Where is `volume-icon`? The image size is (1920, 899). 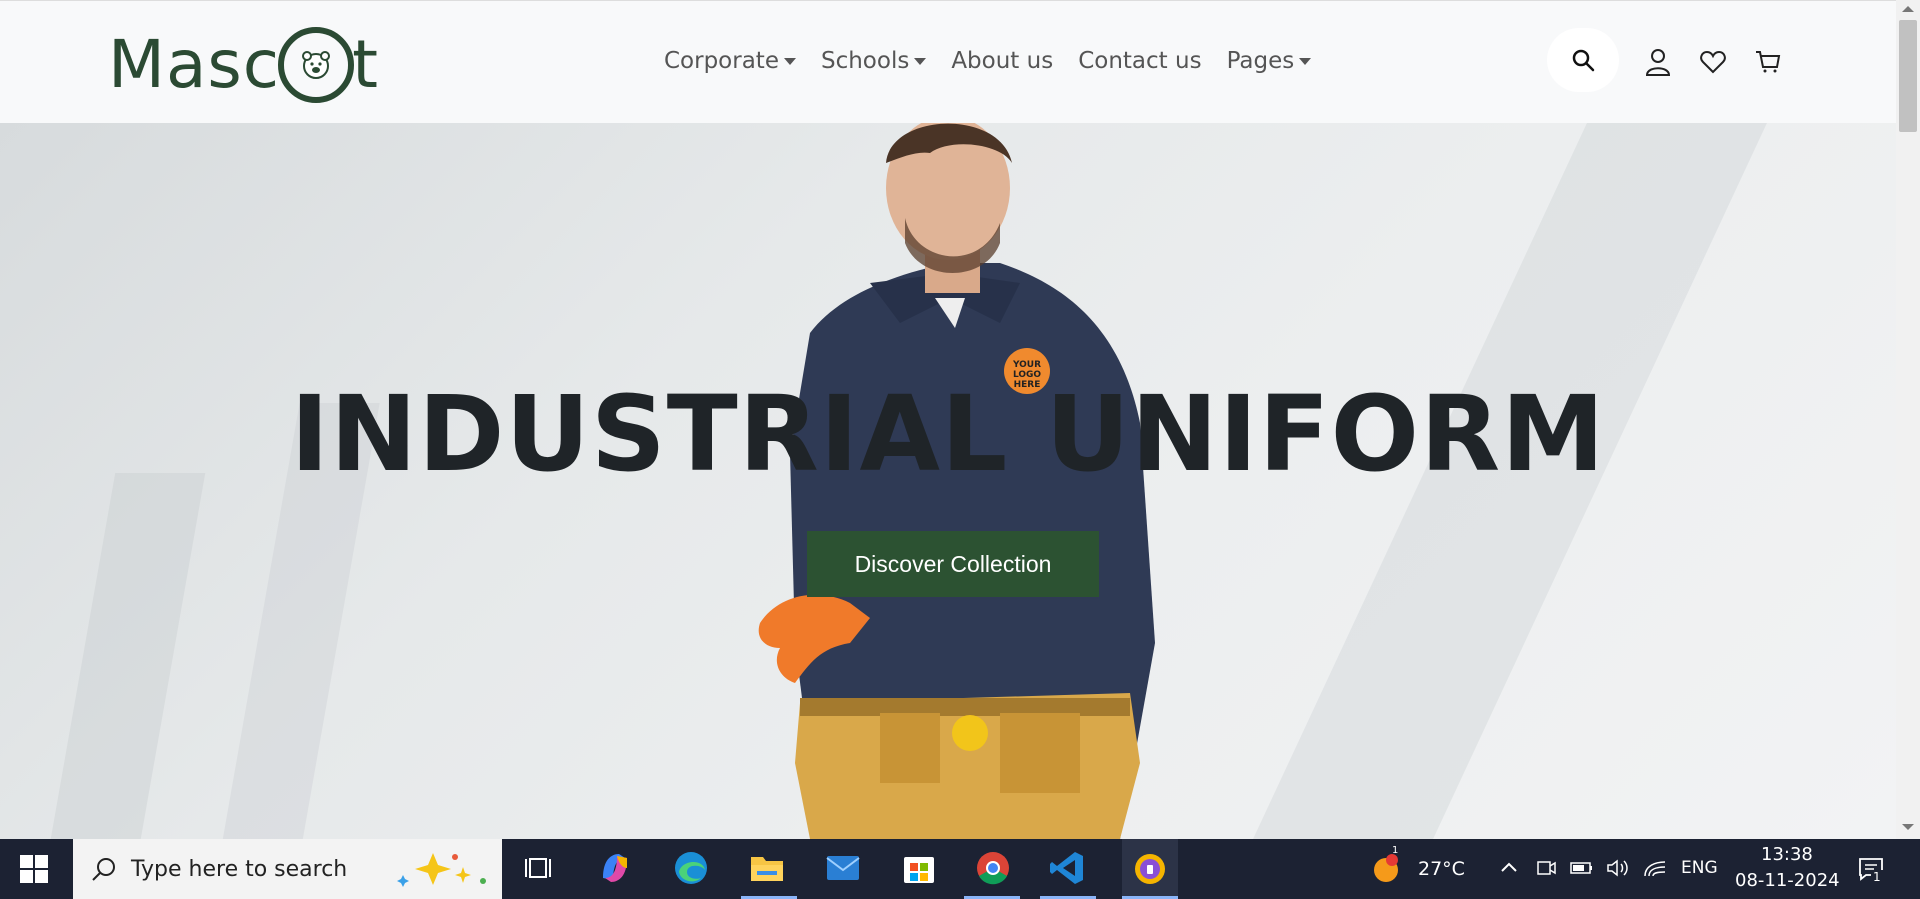 volume-icon is located at coordinates (1618, 868).